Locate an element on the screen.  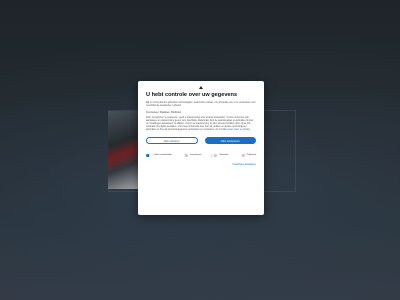
purposes-list: Functioneel, Statistiek, Publiciteit is located at coordinates (163, 112).